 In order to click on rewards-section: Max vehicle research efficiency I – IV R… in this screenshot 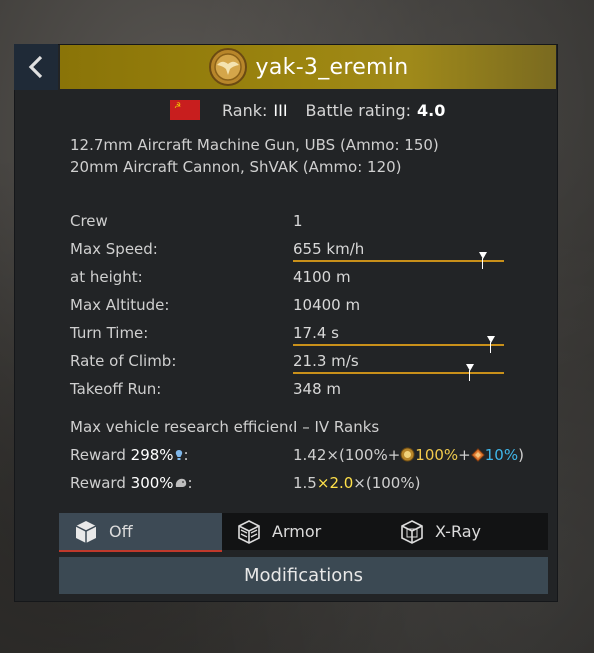, I will do `click(305, 460)`.